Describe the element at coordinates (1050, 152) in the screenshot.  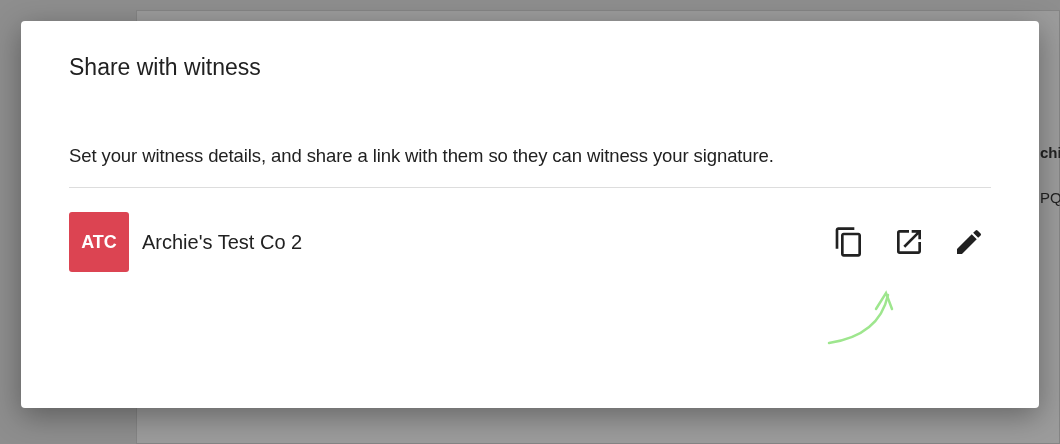
I see `background-text: chi` at that location.